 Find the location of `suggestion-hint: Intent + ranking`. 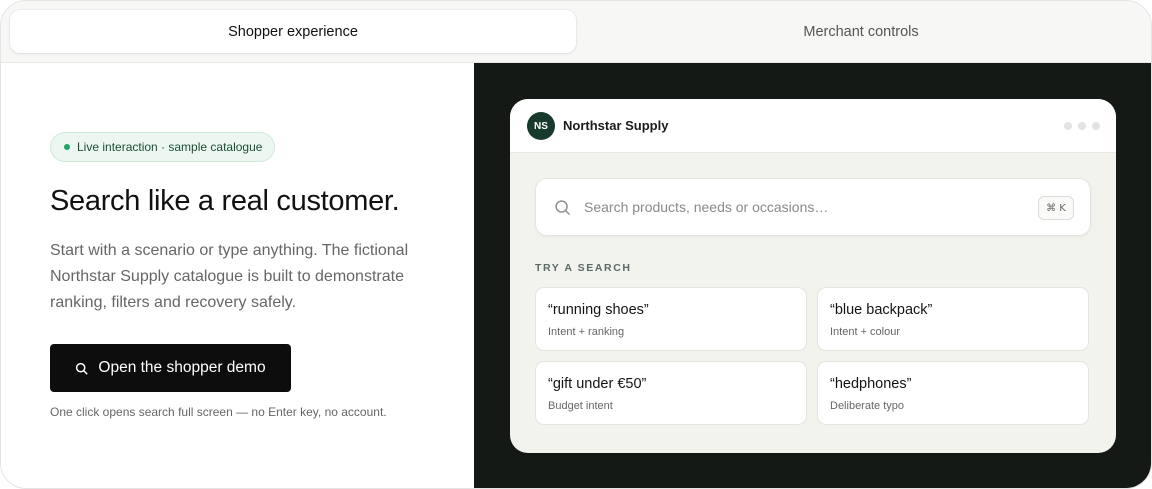

suggestion-hint: Intent + ranking is located at coordinates (586, 332).